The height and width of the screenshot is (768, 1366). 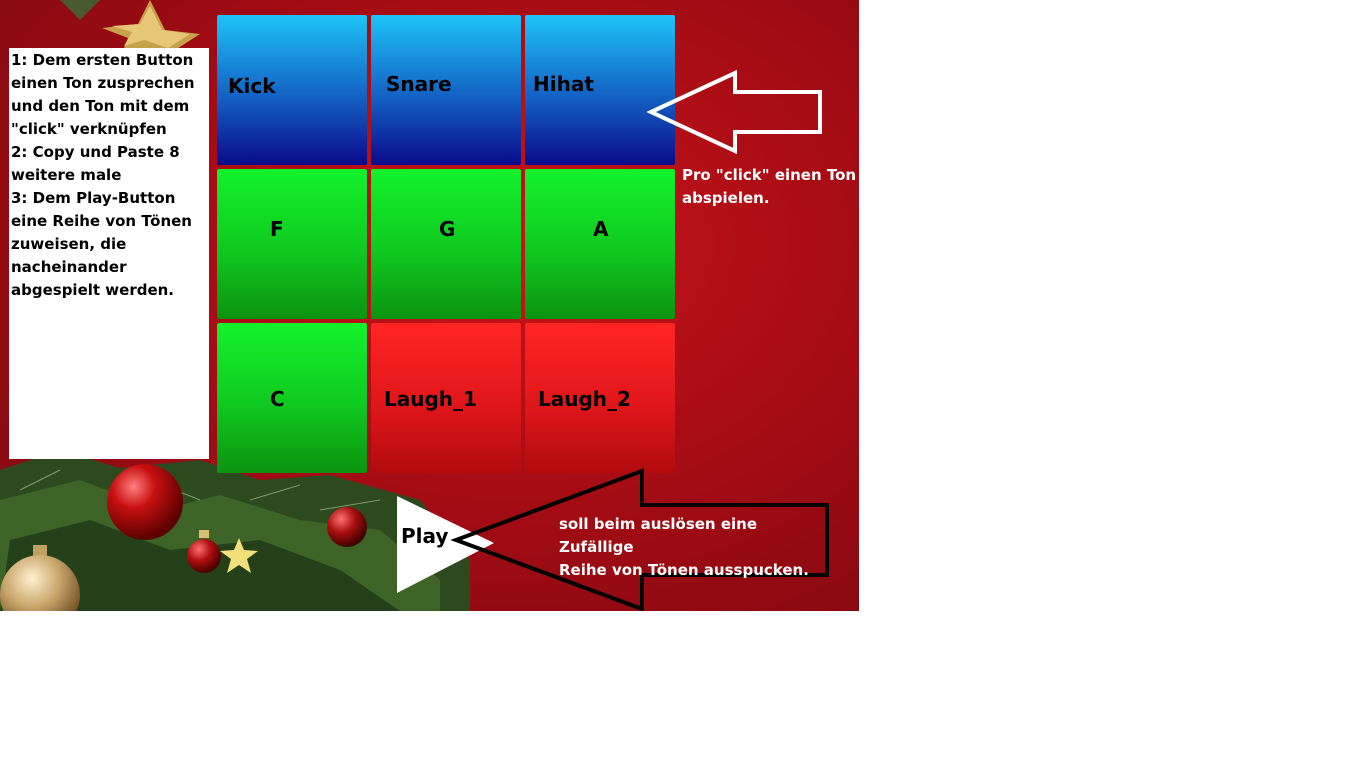 I want to click on g-label: G, so click(x=447, y=229).